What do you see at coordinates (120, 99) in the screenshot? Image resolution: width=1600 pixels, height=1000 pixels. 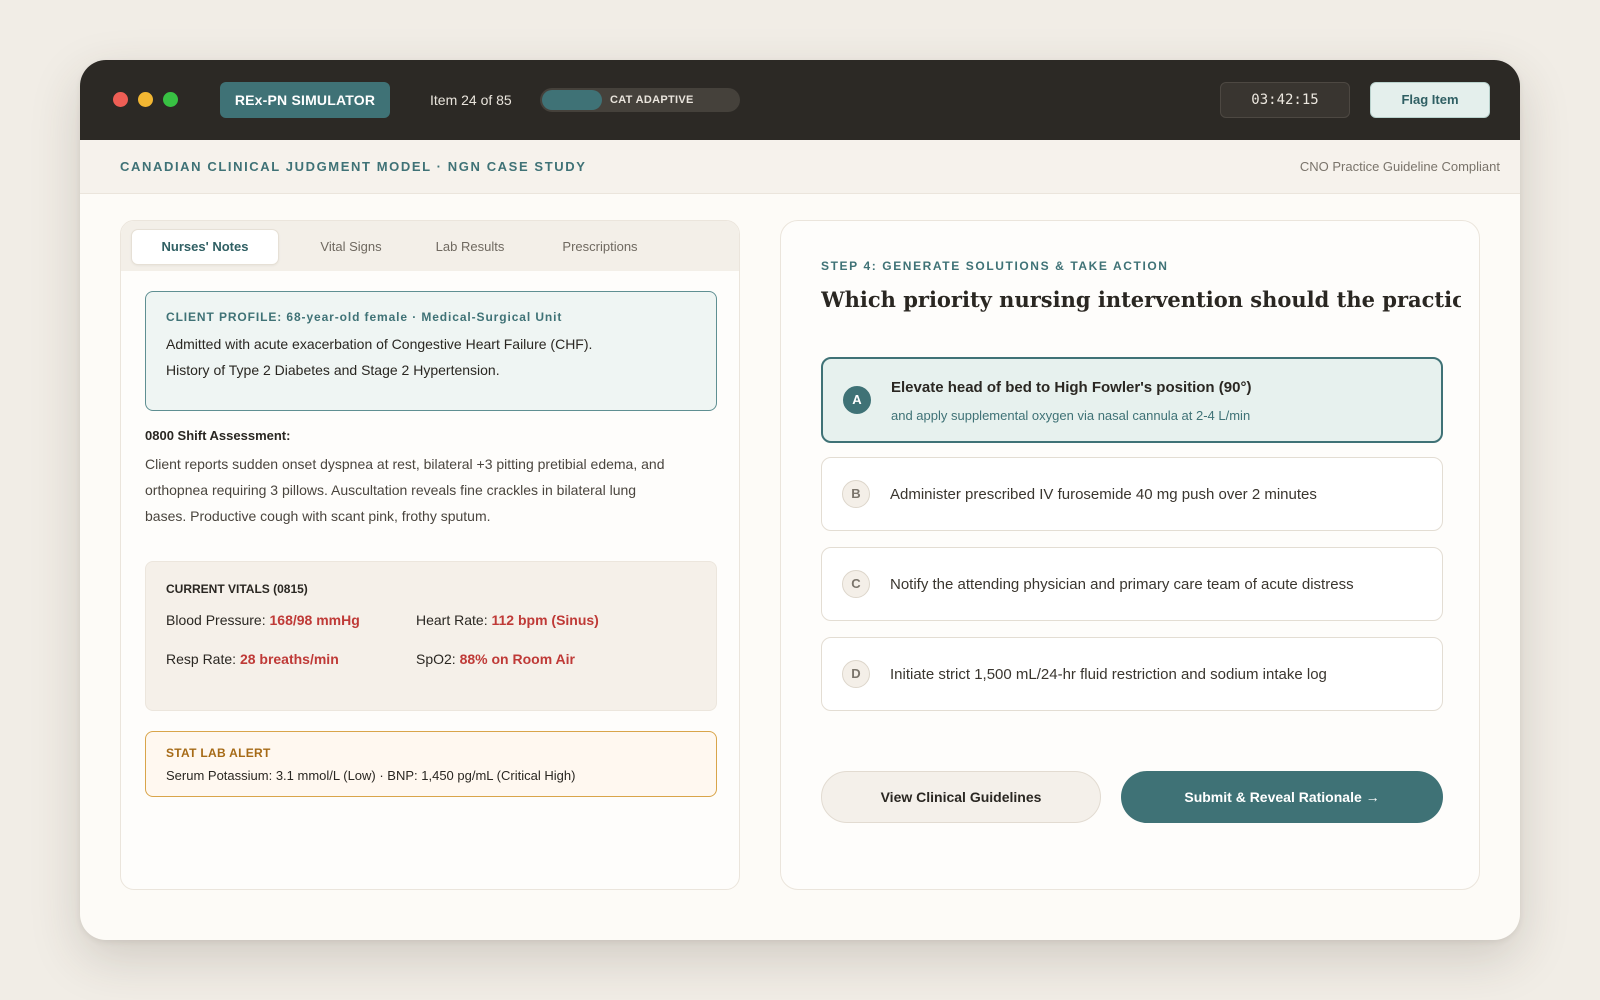 I see `close-window-button` at bounding box center [120, 99].